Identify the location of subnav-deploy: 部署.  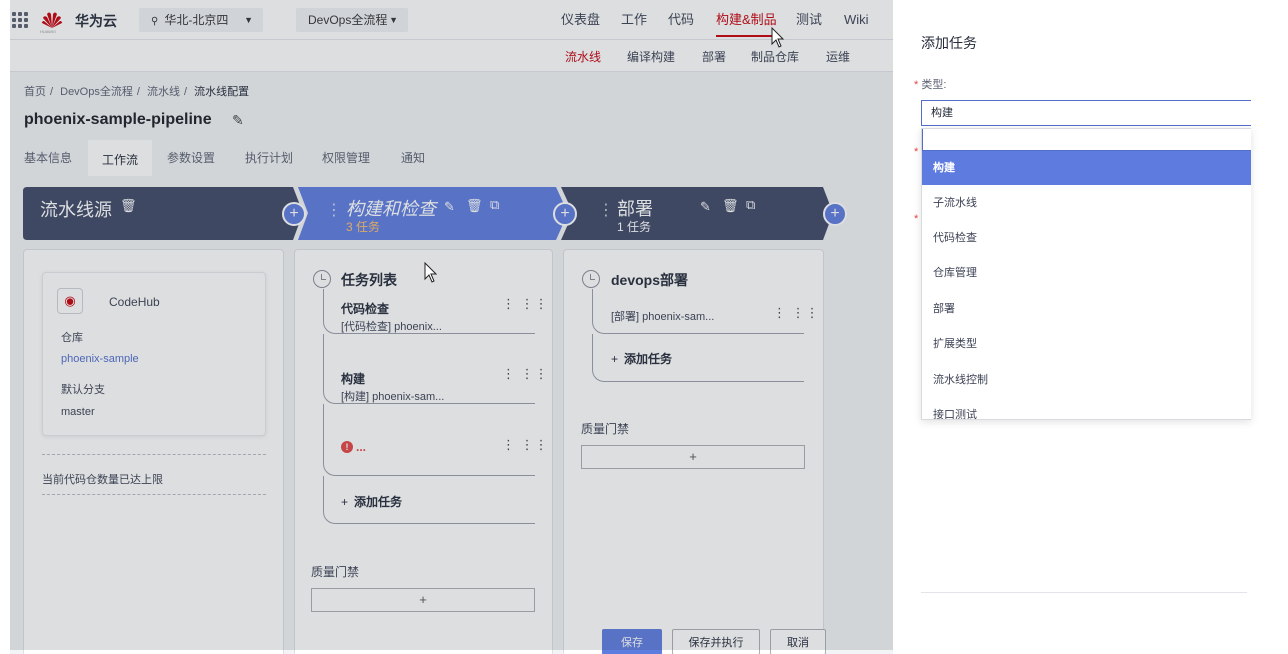
(714, 56).